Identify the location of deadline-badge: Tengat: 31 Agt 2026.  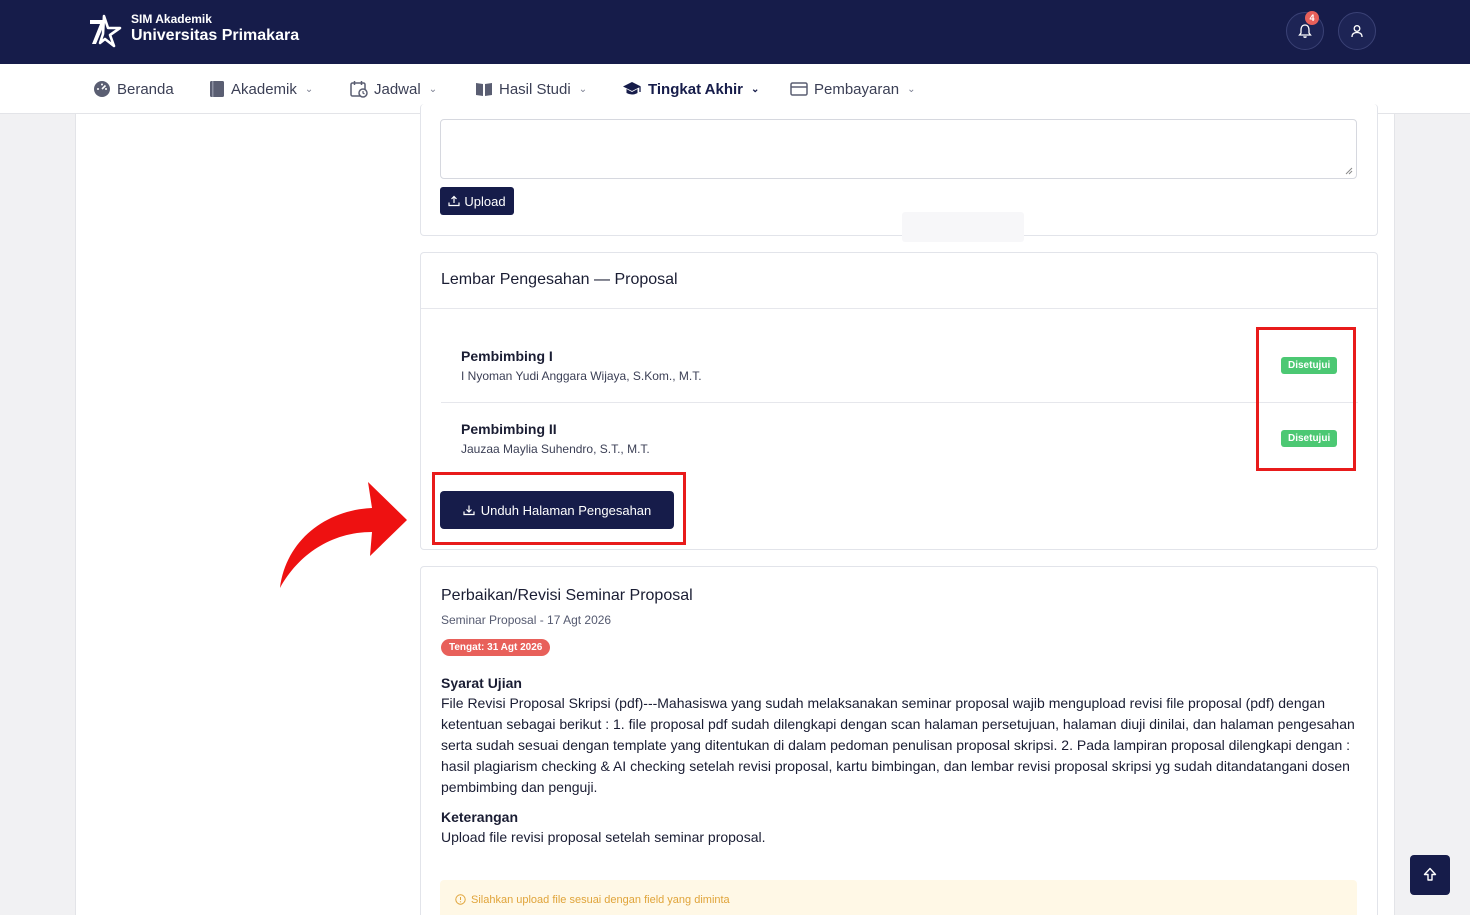
(496, 647).